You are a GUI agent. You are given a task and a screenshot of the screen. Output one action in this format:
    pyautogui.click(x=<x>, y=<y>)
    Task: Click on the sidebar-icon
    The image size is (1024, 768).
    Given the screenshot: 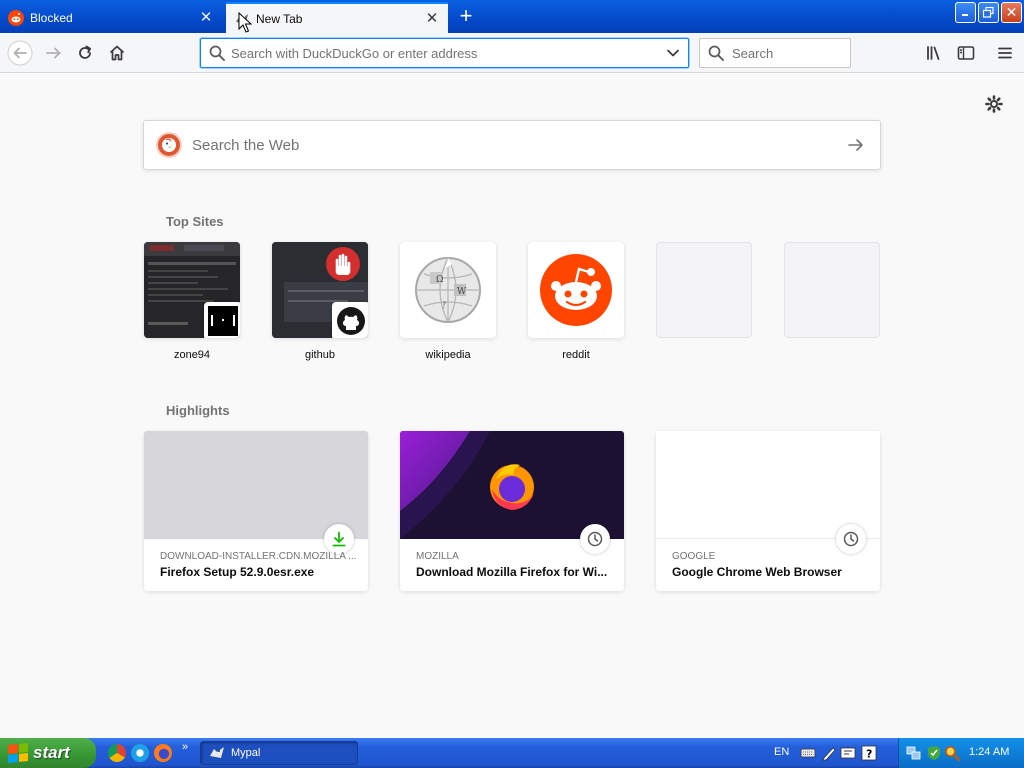 What is the action you would take?
    pyautogui.click(x=966, y=53)
    